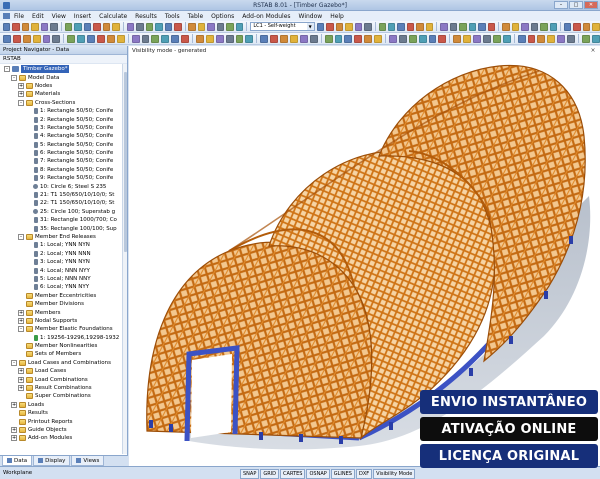  What do you see at coordinates (63, 128) in the screenshot?
I see `tree-item: 3: Rectangle 50/50; Conife` at bounding box center [63, 128].